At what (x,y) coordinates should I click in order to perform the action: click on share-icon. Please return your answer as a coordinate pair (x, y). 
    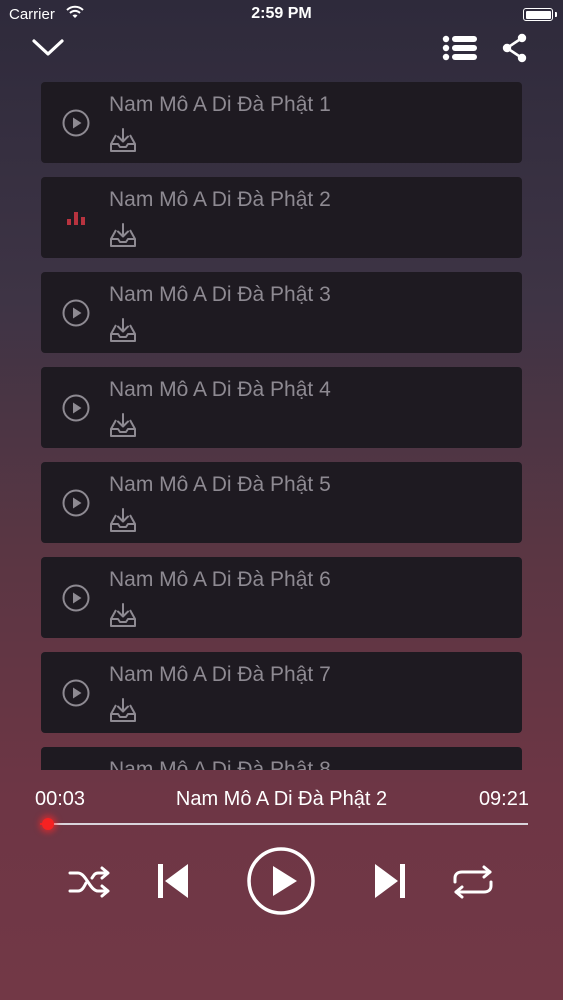
    Looking at the image, I should click on (514, 48).